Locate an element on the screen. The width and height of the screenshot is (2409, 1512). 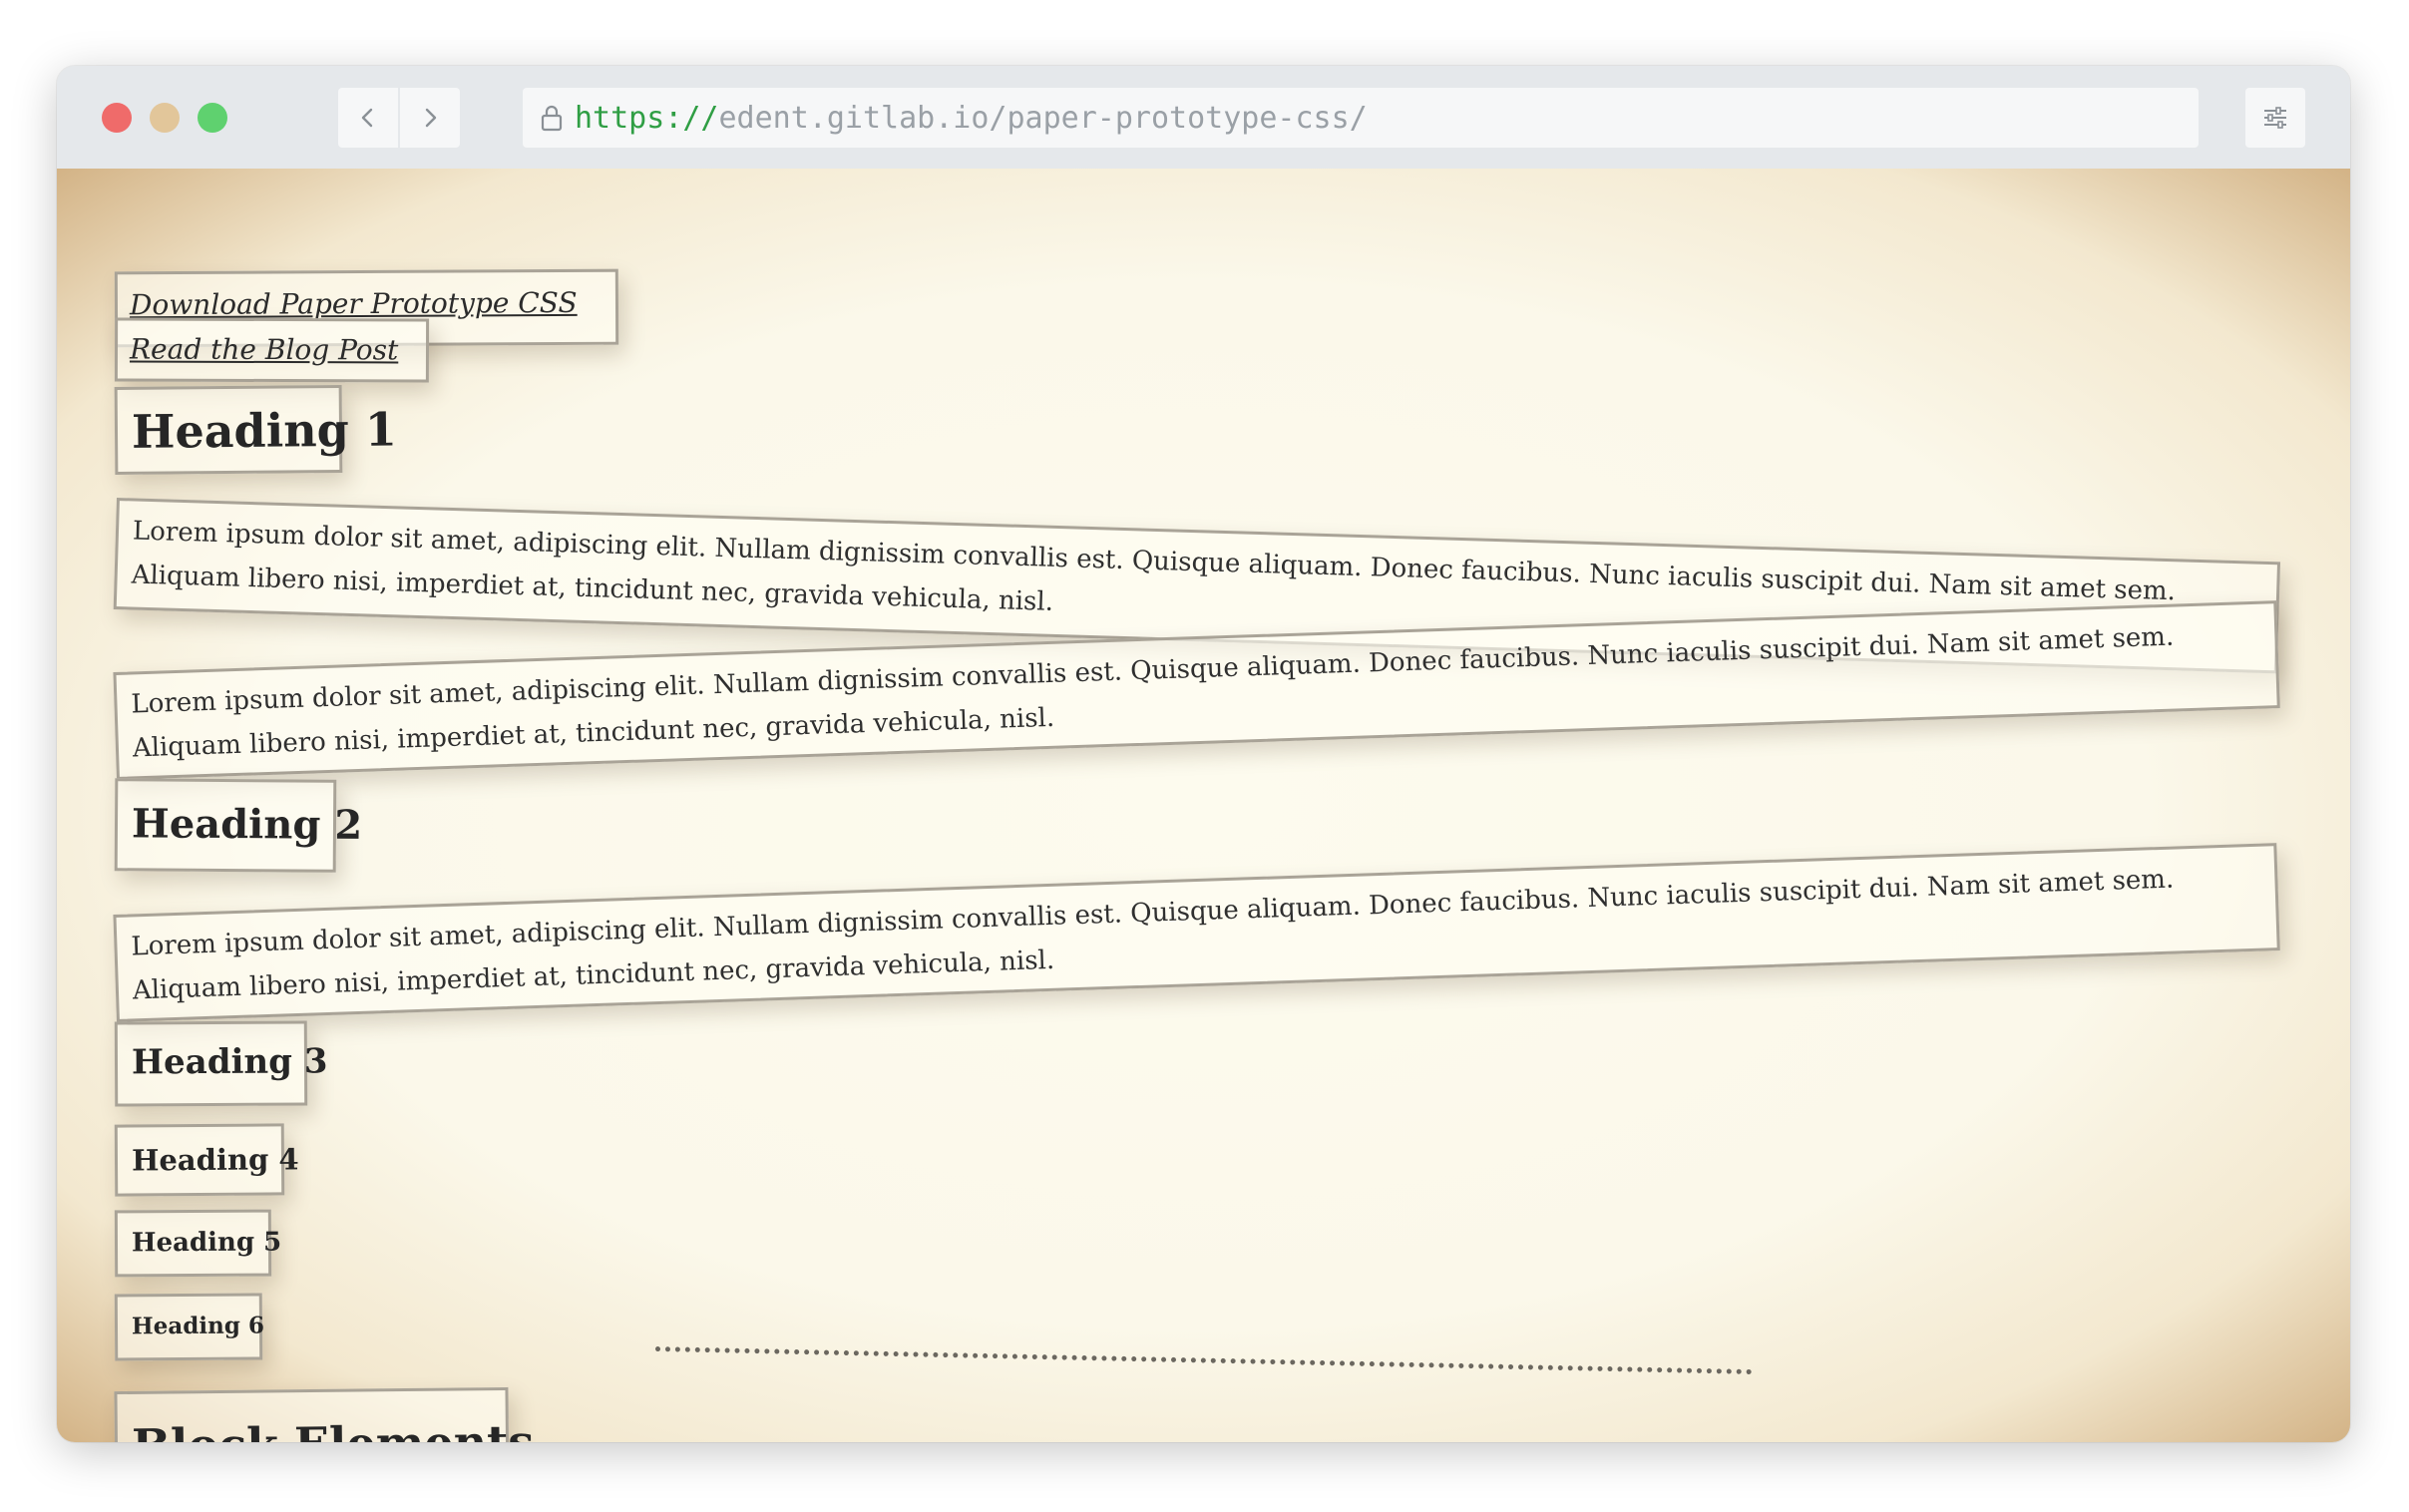
heading-6-box: Heading 6 is located at coordinates (189, 1327).